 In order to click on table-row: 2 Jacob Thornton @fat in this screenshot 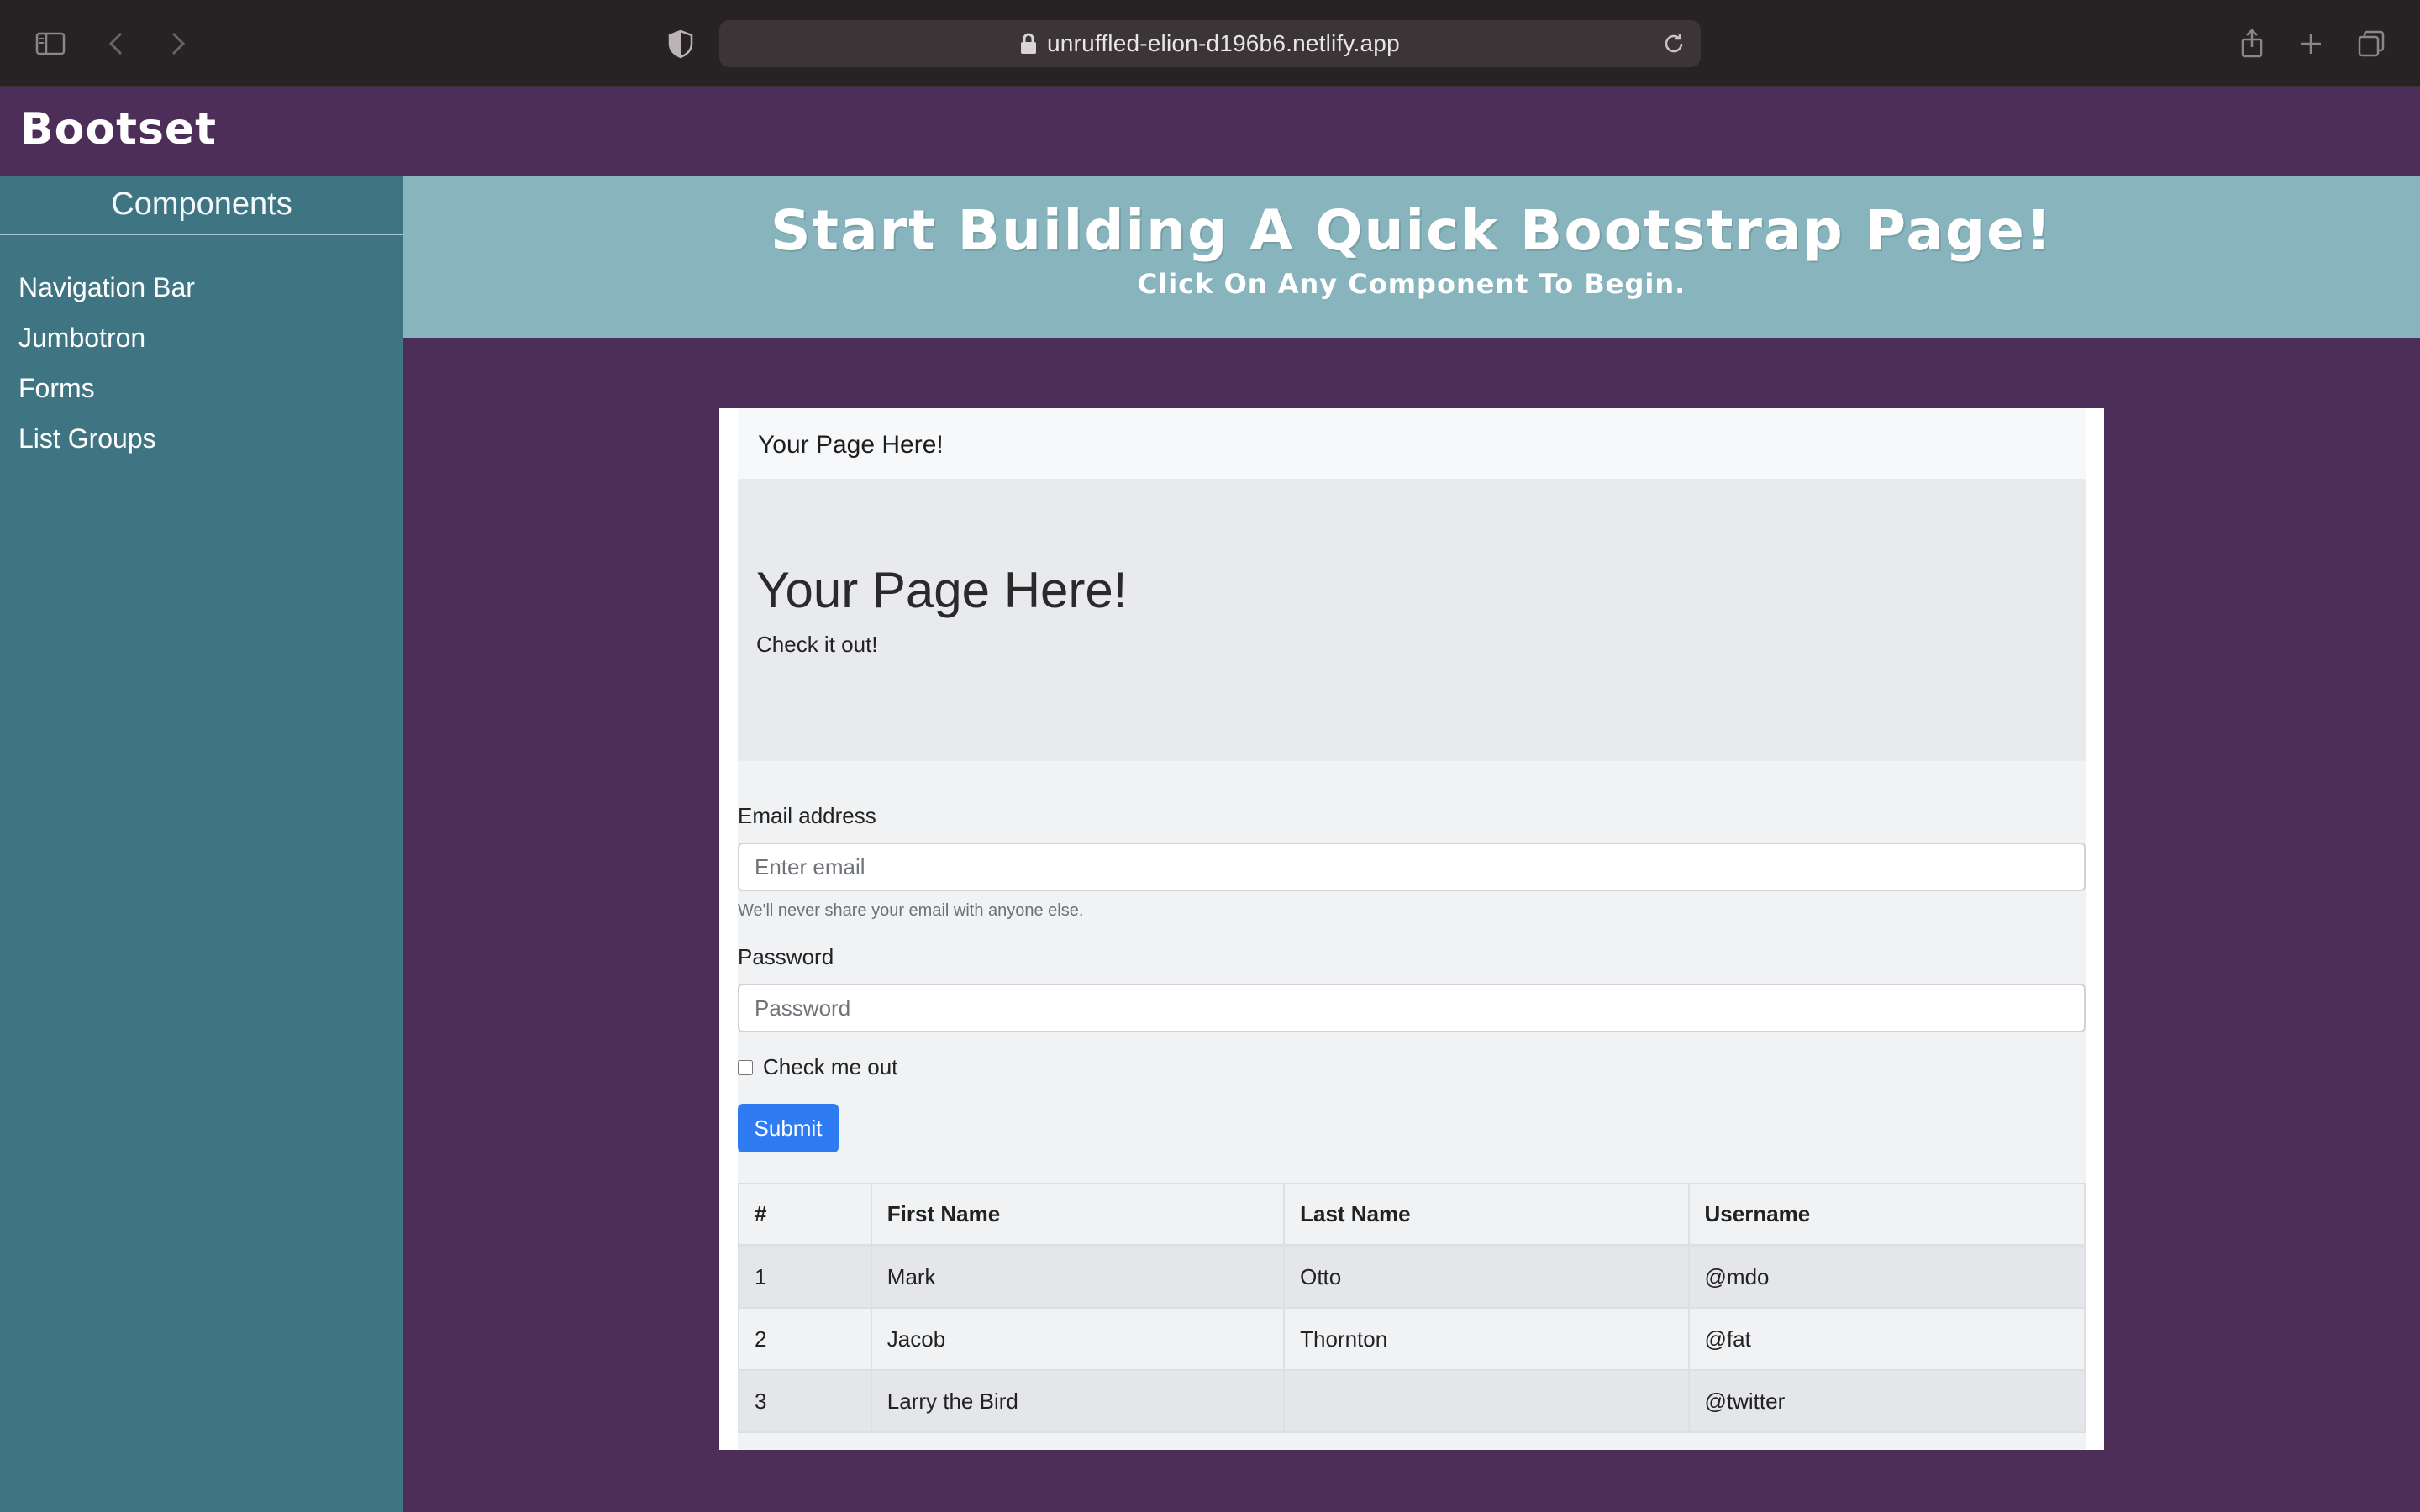, I will do `click(1412, 1339)`.